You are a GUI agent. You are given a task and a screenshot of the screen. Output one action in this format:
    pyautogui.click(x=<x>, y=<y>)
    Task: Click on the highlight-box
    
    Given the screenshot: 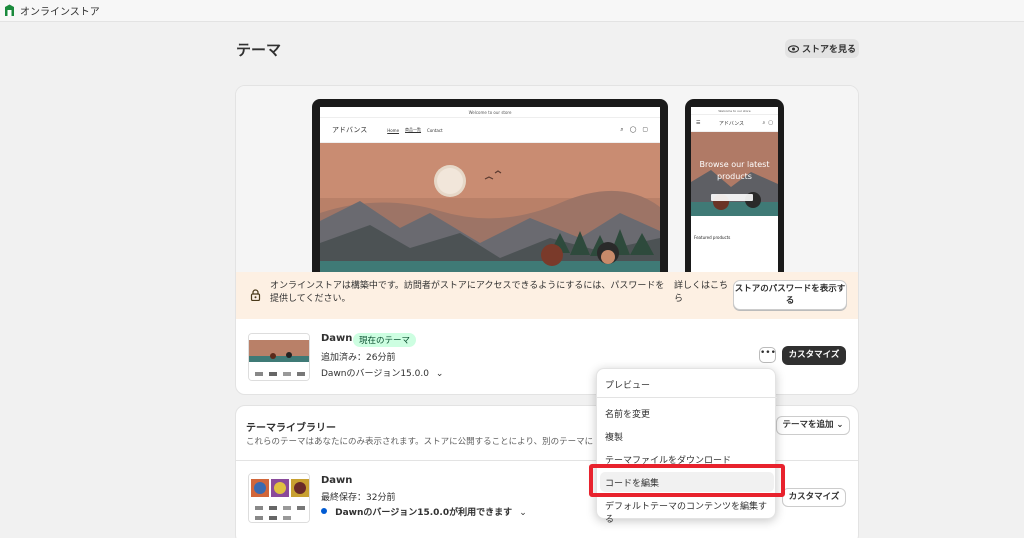 What is the action you would take?
    pyautogui.click(x=687, y=480)
    